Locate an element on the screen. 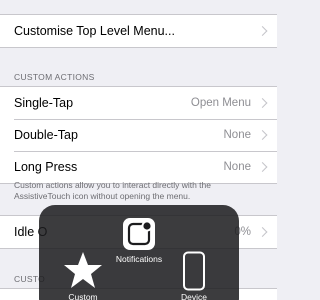 This screenshot has height=300, width=320. double-tap-row: Double-Tap None is located at coordinates (138, 135).